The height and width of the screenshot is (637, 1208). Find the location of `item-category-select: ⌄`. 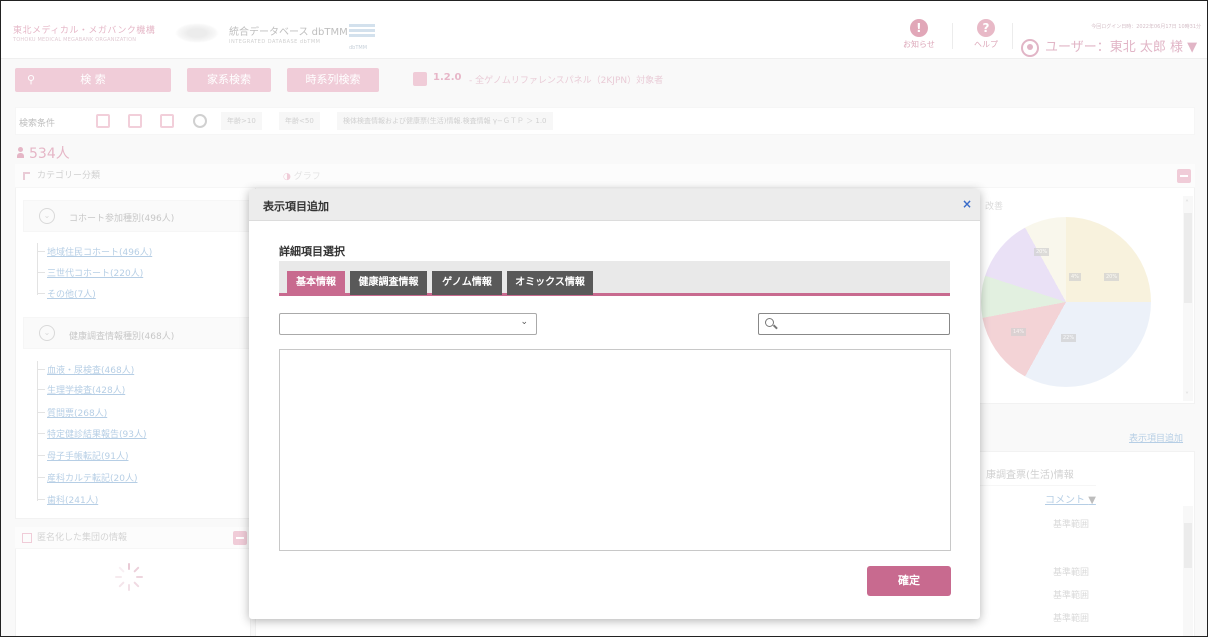

item-category-select: ⌄ is located at coordinates (408, 324).